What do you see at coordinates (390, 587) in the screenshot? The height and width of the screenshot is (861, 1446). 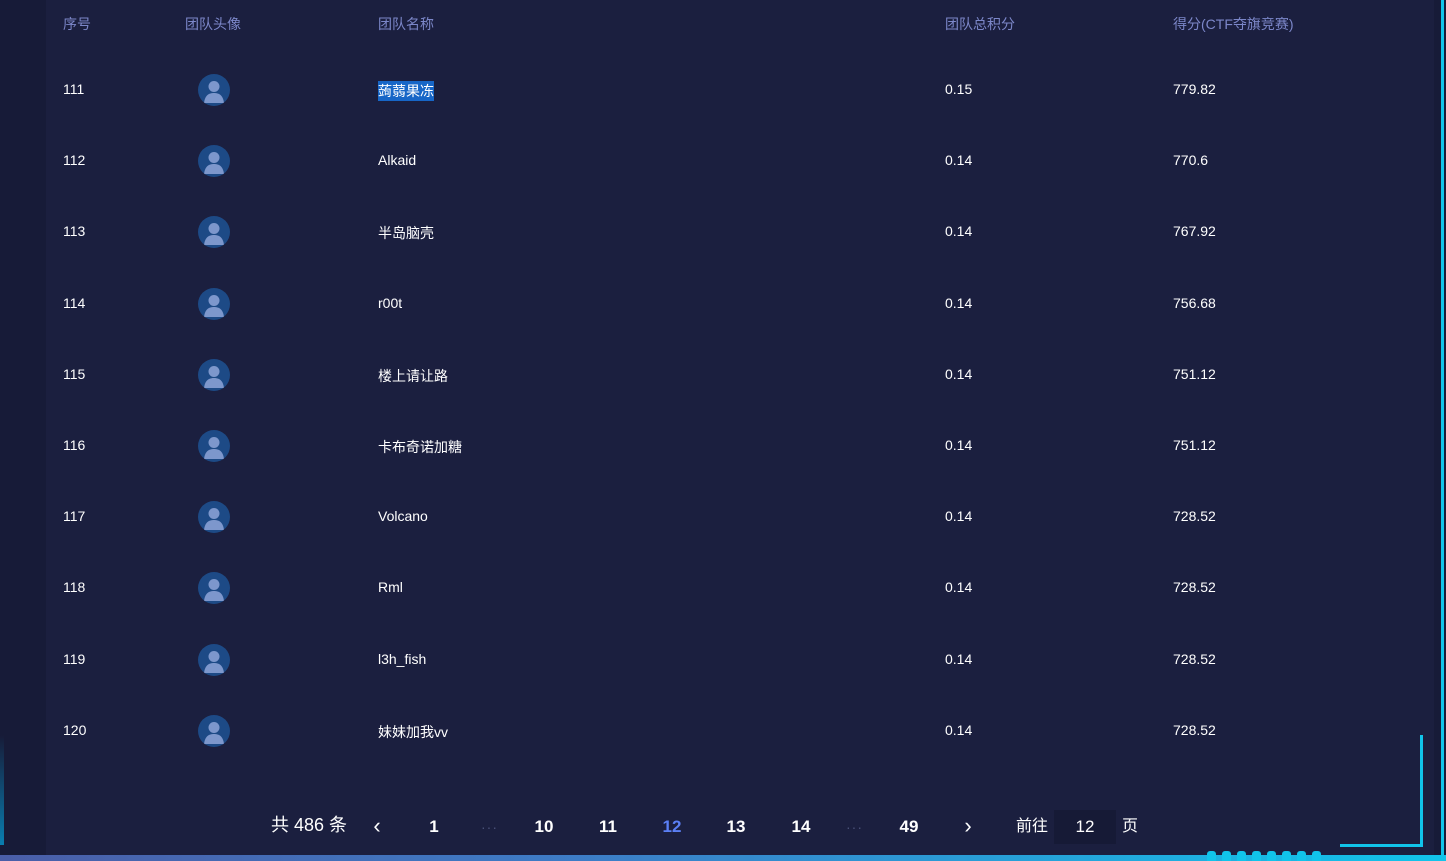 I see `row-team-name: Rml` at bounding box center [390, 587].